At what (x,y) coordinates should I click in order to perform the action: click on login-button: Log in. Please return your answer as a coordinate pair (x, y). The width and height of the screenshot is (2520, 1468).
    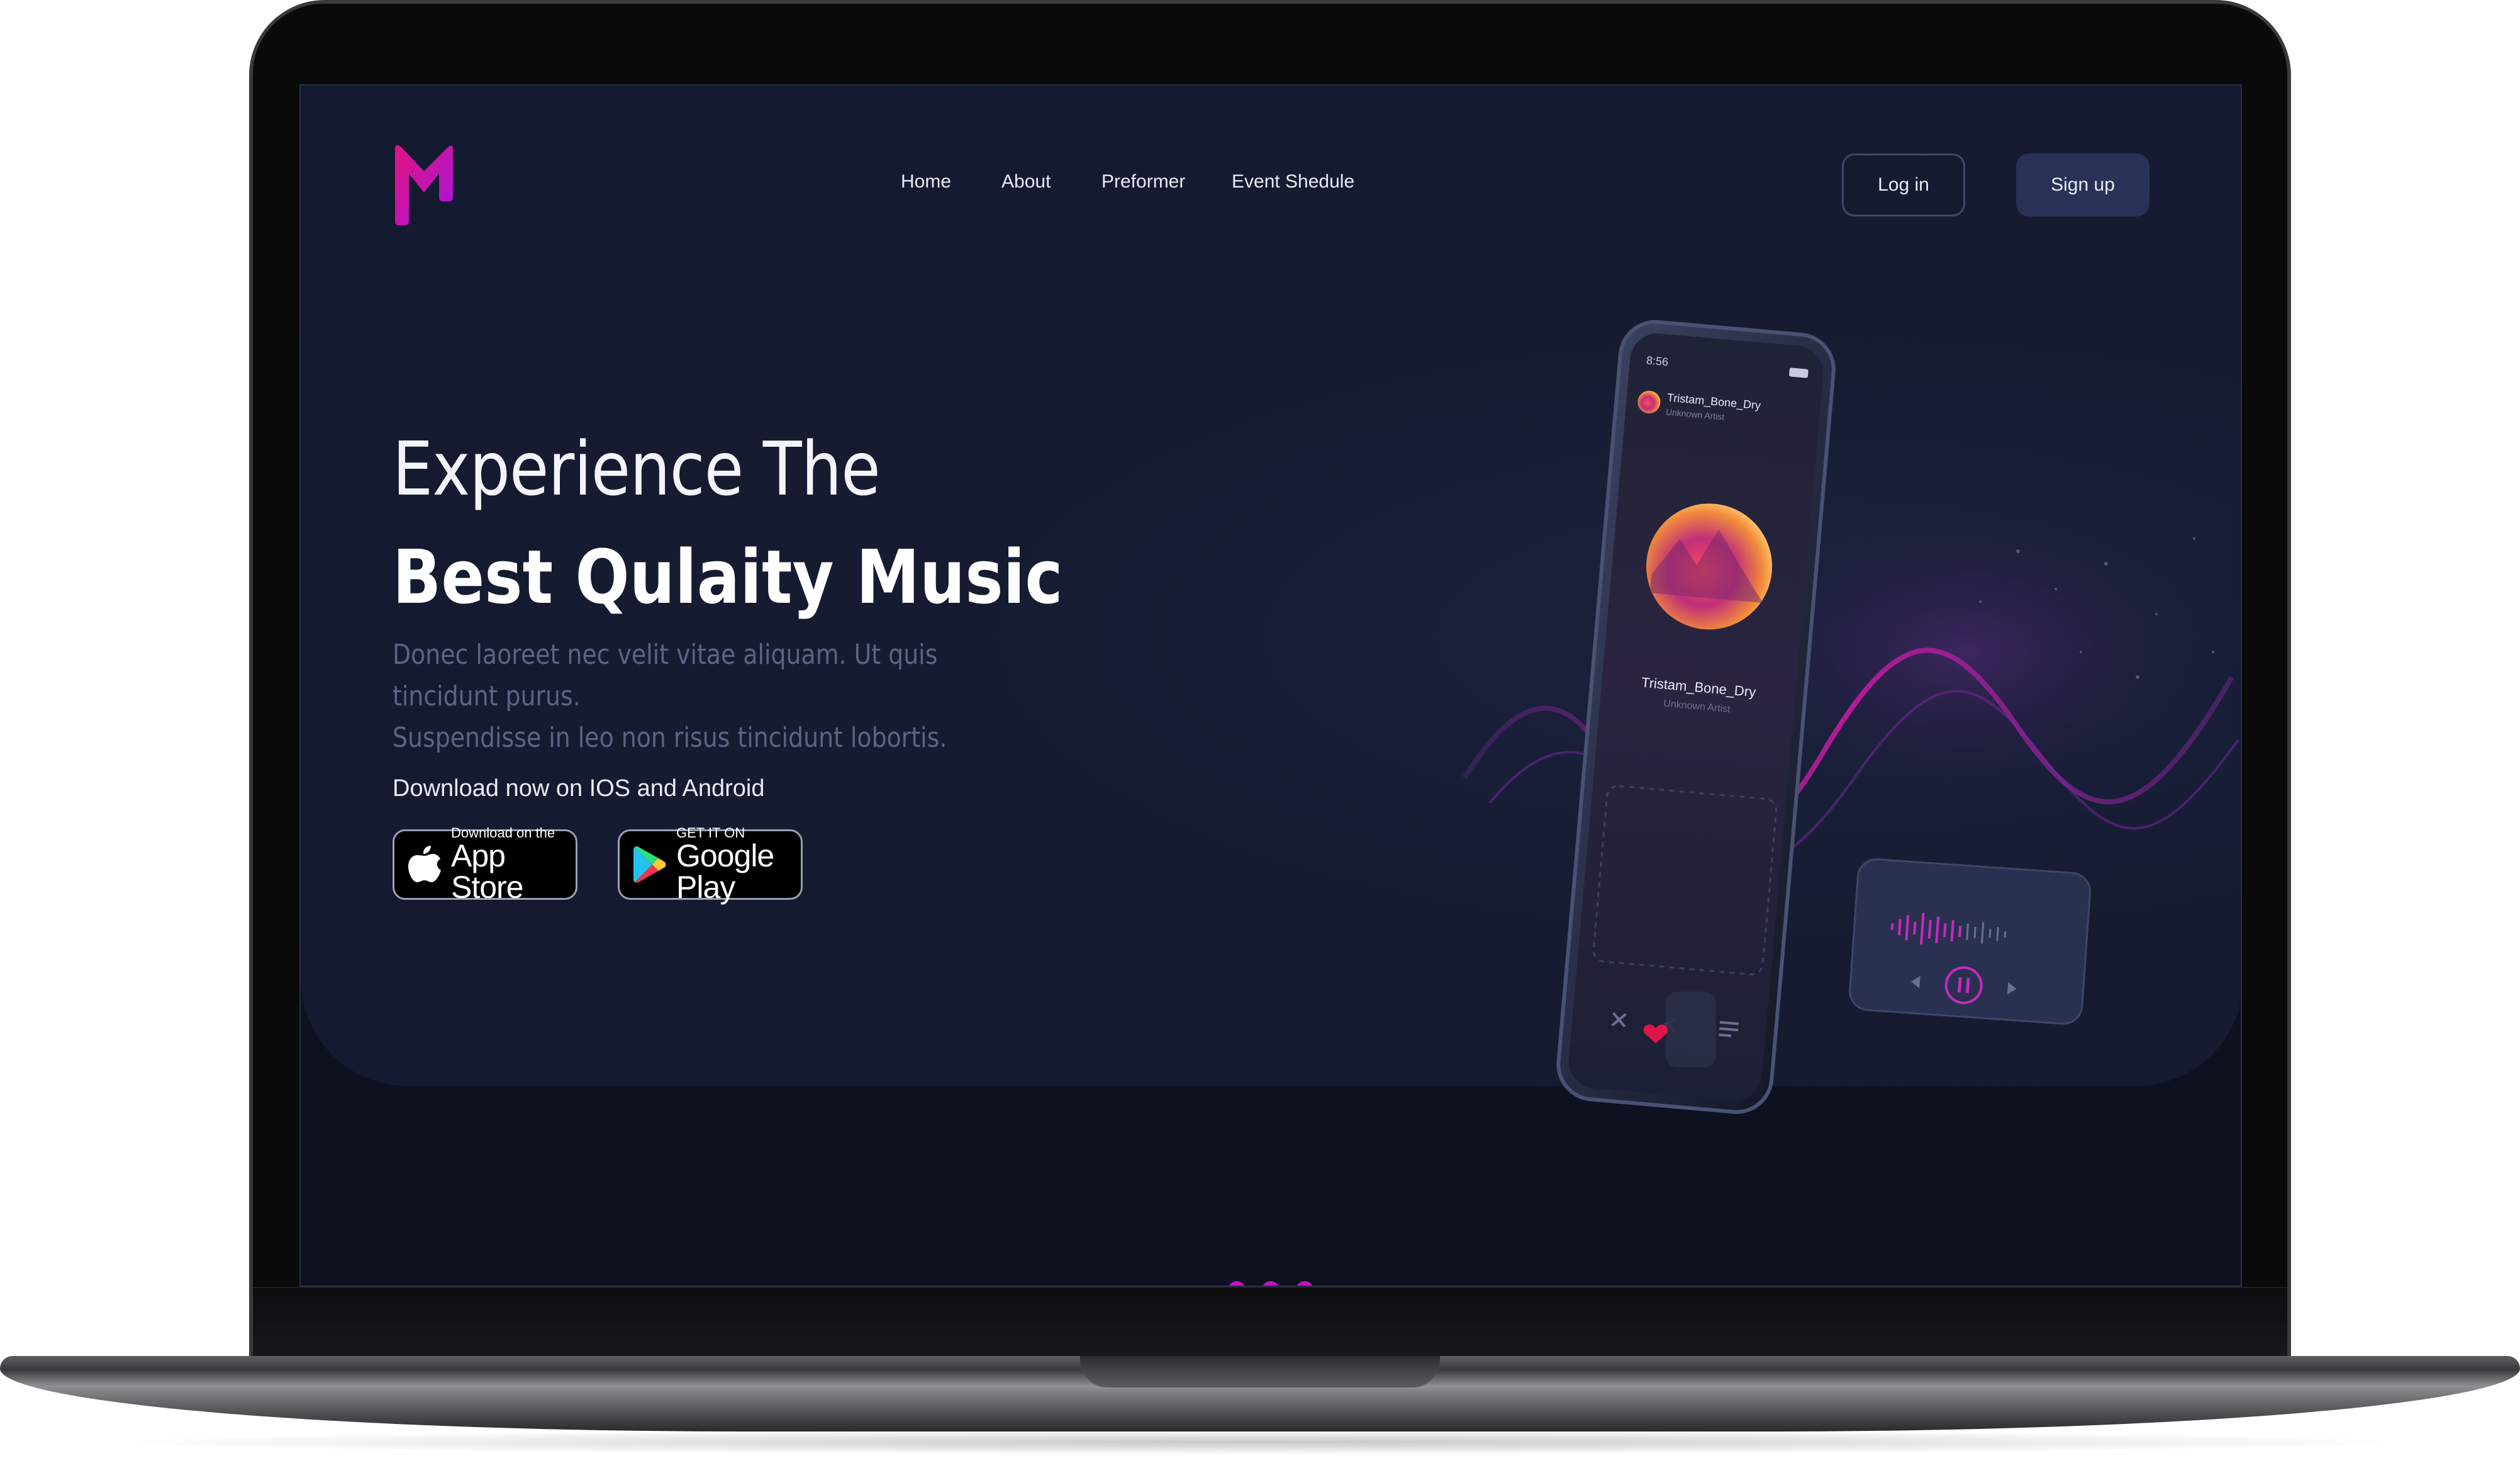
    Looking at the image, I should click on (1903, 185).